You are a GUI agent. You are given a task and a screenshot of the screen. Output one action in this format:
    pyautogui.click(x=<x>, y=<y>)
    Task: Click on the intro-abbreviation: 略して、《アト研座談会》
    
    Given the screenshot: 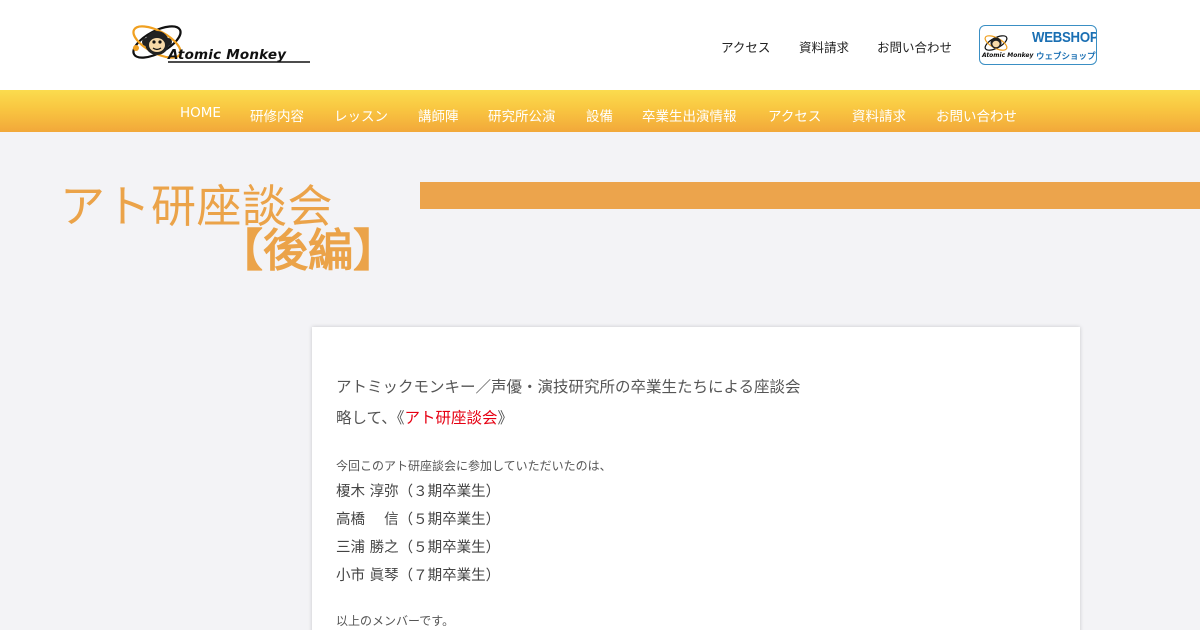 What is the action you would take?
    pyautogui.click(x=424, y=417)
    